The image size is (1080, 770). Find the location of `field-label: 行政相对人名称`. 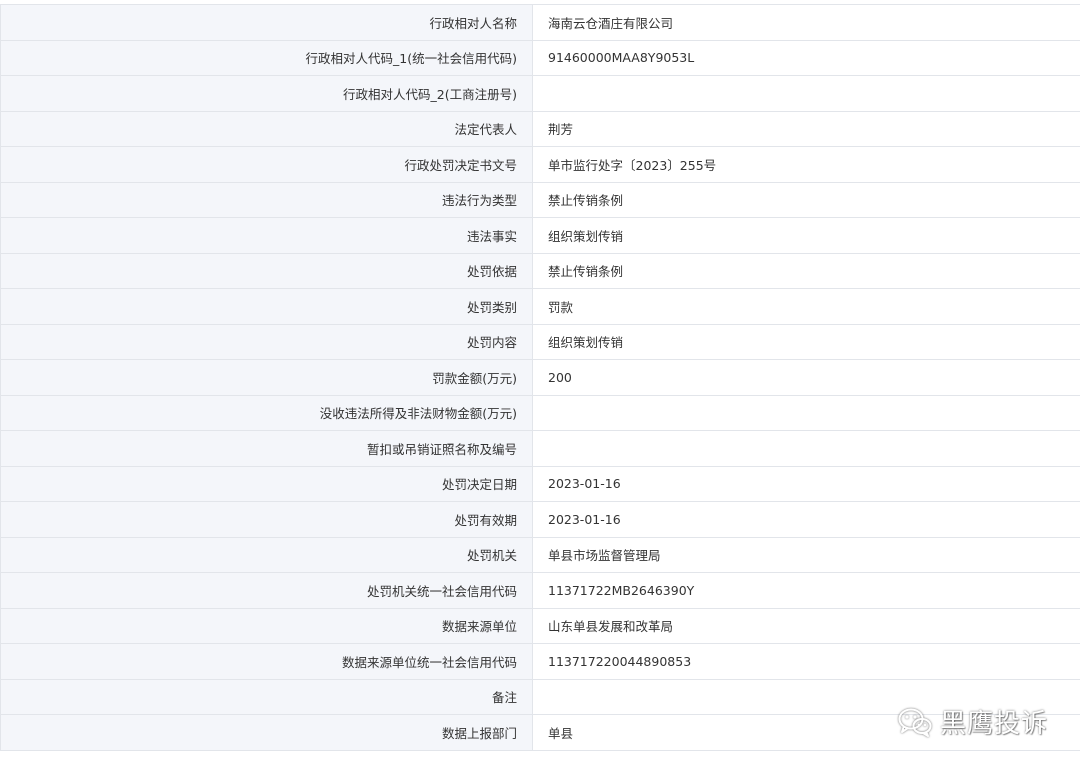

field-label: 行政相对人名称 is located at coordinates (266, 22).